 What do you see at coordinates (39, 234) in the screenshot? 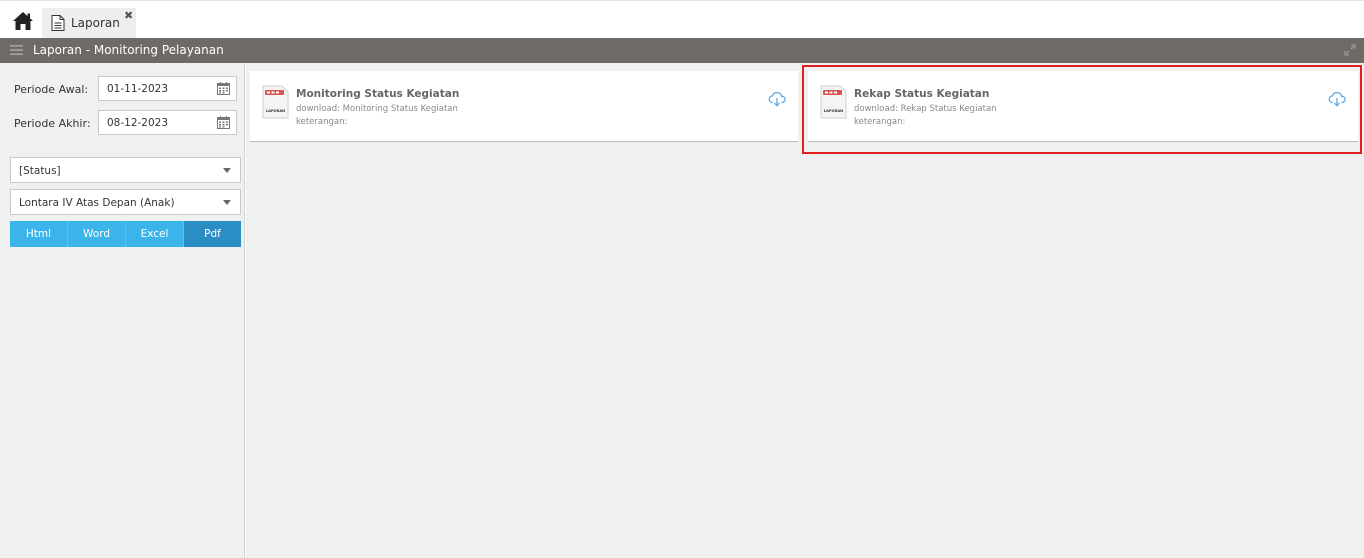
I see `html-button: Html` at bounding box center [39, 234].